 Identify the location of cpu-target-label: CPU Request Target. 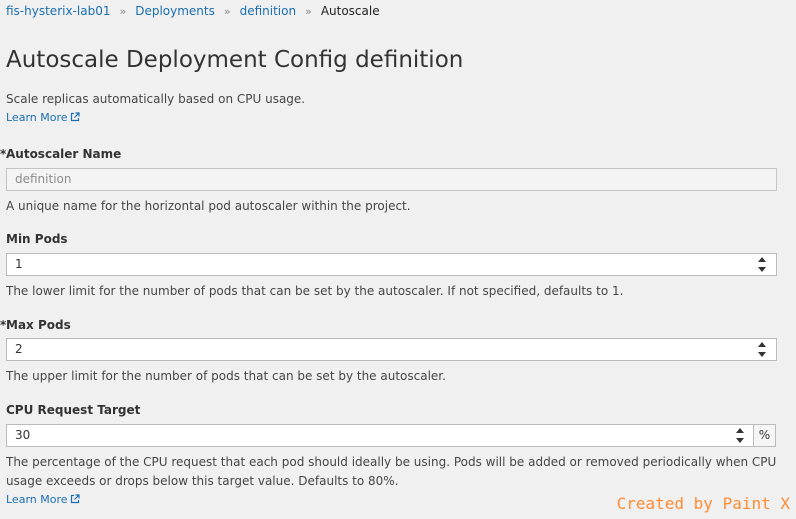
(73, 410).